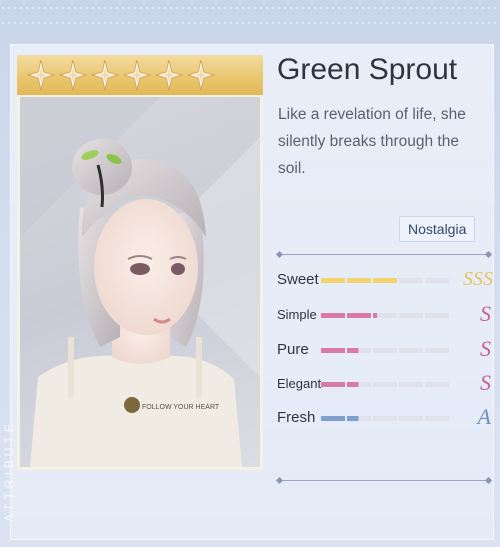  I want to click on divider-bottom, so click(384, 480).